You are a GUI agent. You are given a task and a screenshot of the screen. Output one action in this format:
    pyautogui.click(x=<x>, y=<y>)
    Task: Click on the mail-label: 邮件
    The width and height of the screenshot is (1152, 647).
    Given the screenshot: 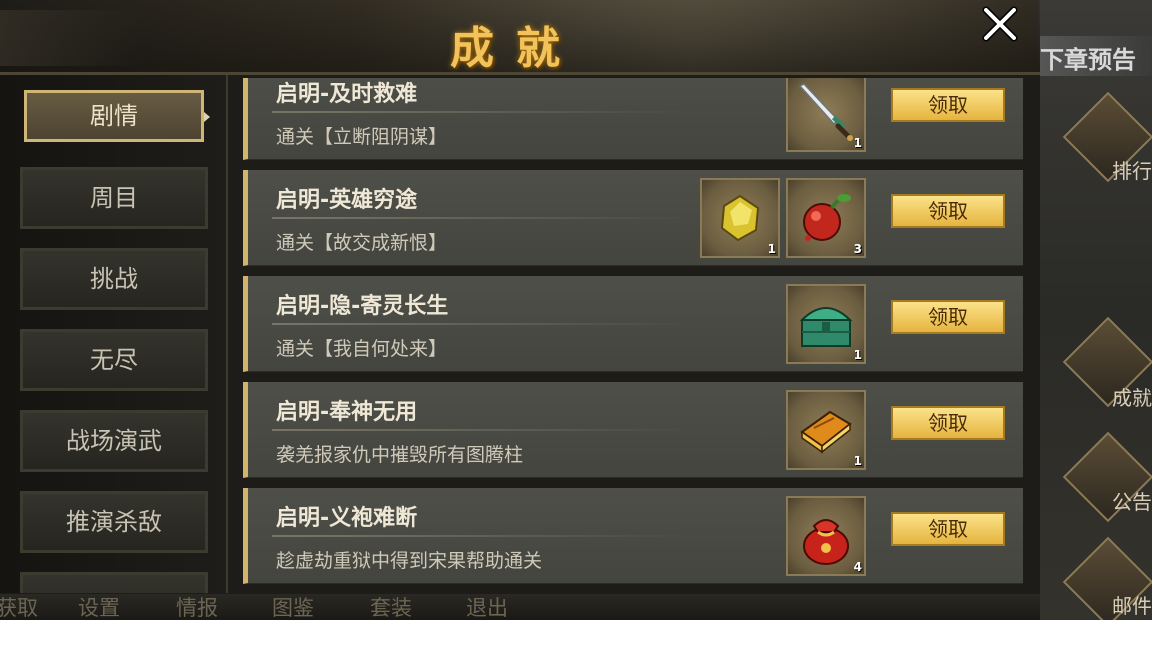 What is the action you would take?
    pyautogui.click(x=1132, y=606)
    